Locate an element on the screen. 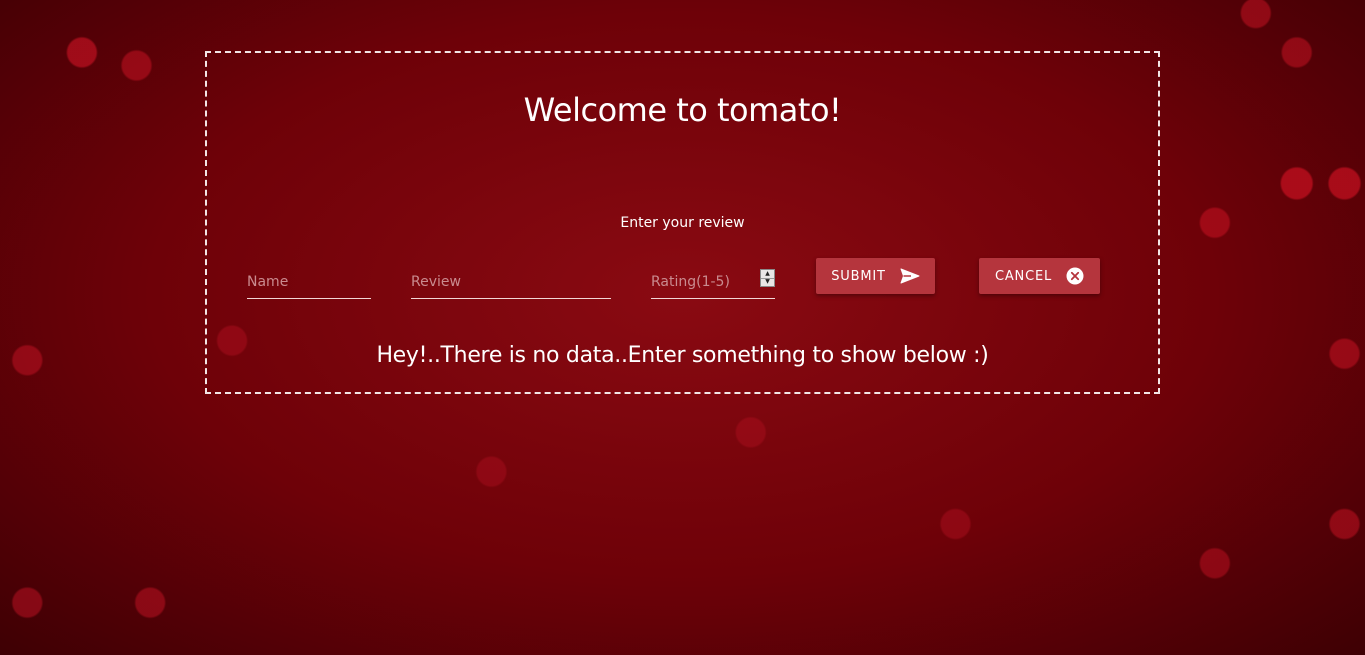  cancel-button-label: CANCEL is located at coordinates (1023, 276).